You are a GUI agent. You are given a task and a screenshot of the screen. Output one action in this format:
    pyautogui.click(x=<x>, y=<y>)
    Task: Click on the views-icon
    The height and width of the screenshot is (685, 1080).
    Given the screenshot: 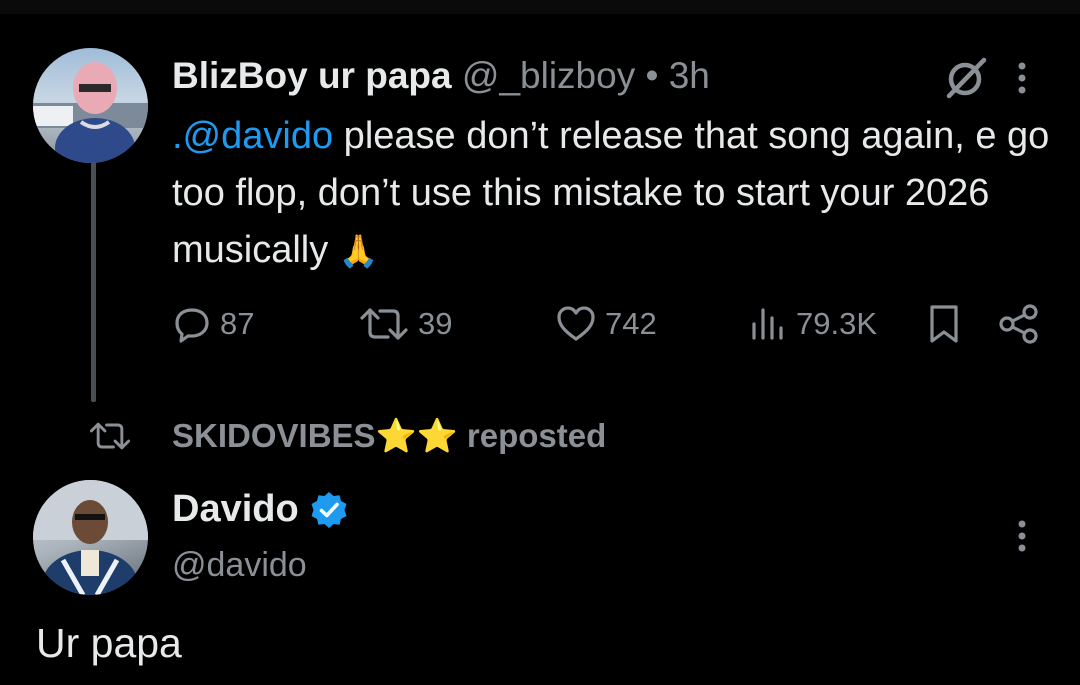 What is the action you would take?
    pyautogui.click(x=767, y=324)
    